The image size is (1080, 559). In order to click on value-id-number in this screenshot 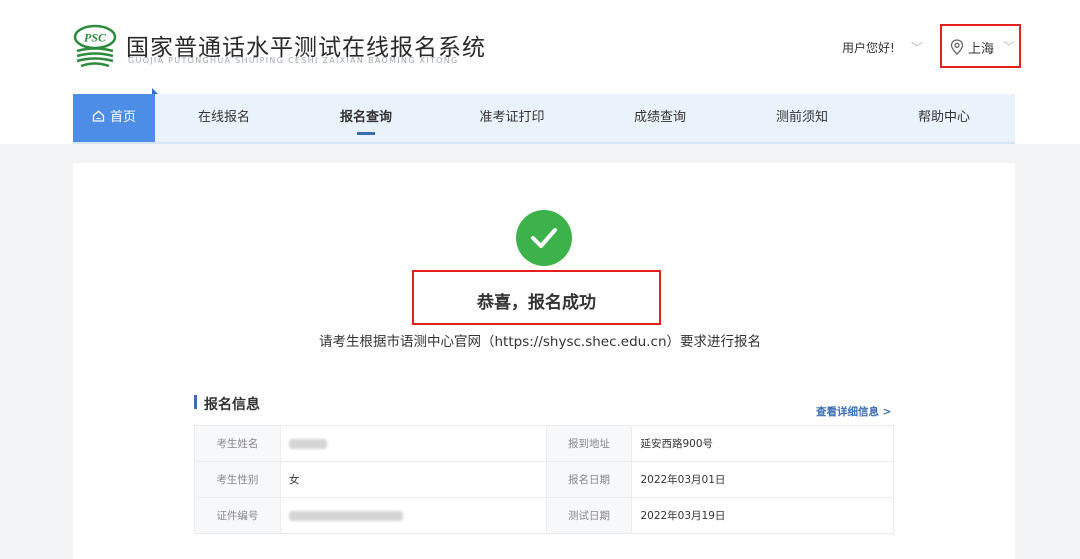, I will do `click(413, 515)`.